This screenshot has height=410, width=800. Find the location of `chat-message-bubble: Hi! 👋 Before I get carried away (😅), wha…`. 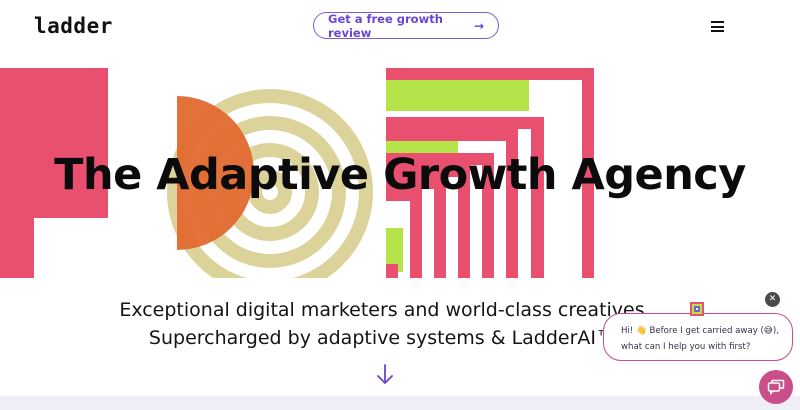

chat-message-bubble: Hi! 👋 Before I get carried away (😅), wha… is located at coordinates (698, 337).